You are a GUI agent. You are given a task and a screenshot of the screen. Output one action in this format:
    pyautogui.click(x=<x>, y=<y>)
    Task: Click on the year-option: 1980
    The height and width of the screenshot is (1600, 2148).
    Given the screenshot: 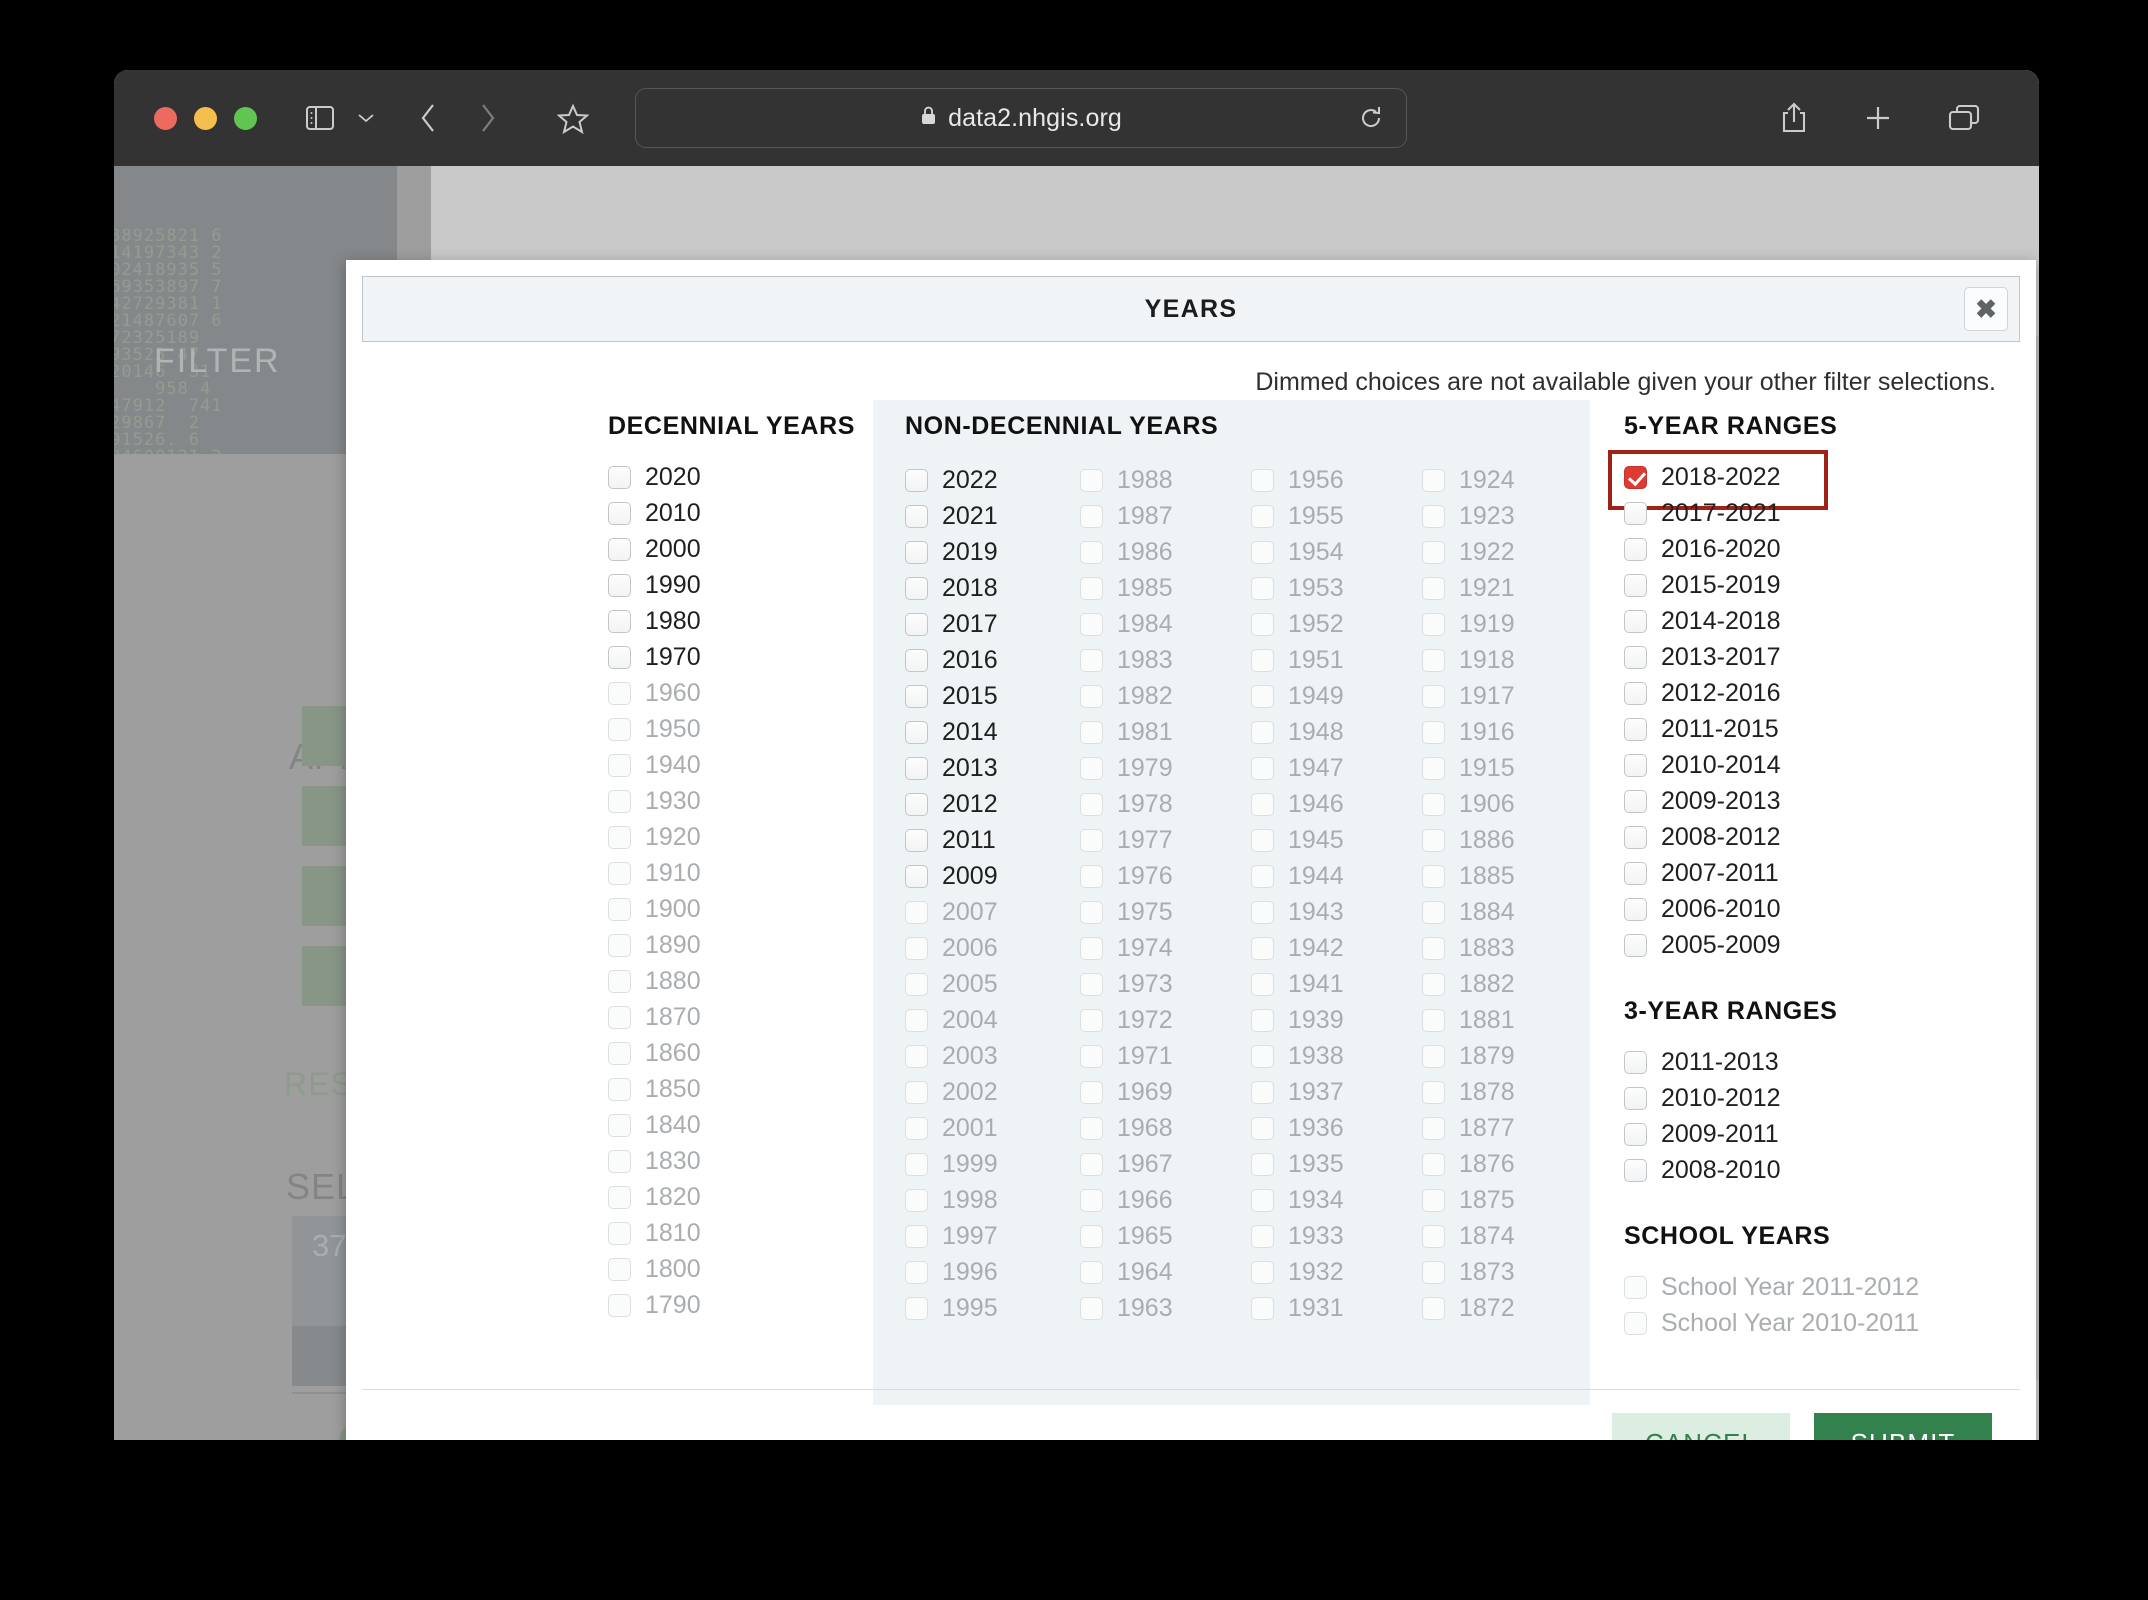 What is the action you would take?
    pyautogui.click(x=735, y=621)
    